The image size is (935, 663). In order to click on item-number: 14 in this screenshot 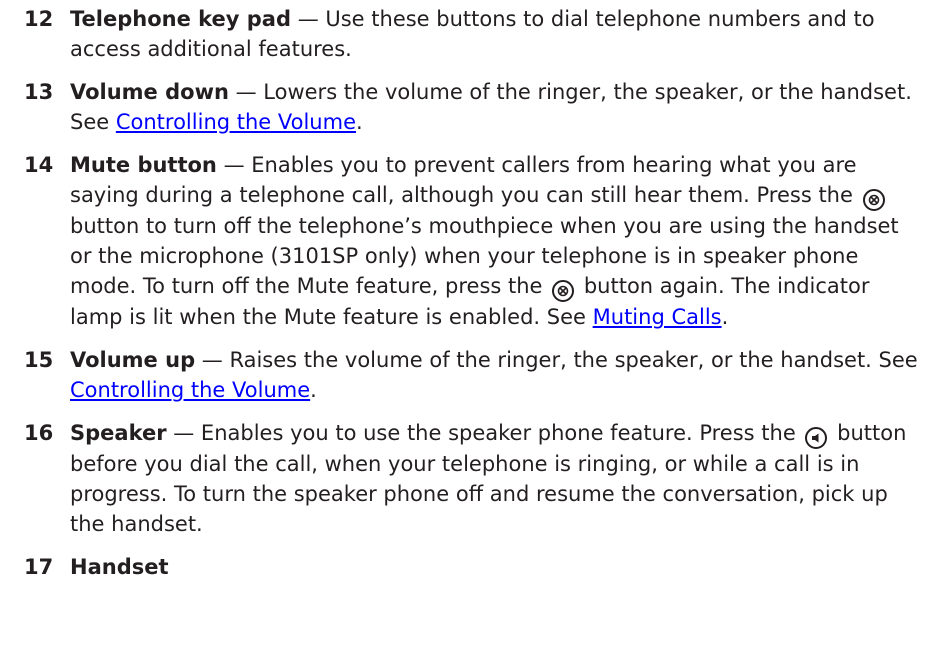, I will do `click(39, 165)`.